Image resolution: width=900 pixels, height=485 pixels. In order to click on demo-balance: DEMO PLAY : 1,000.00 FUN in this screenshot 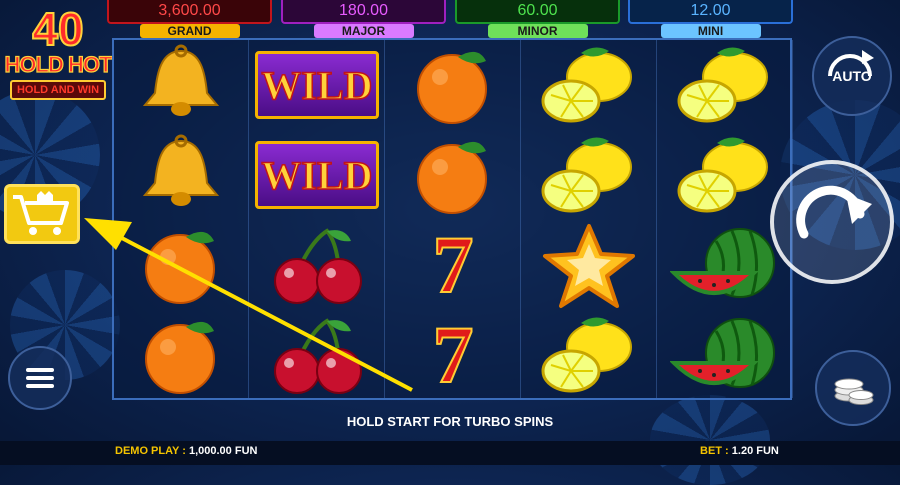, I will do `click(186, 451)`.